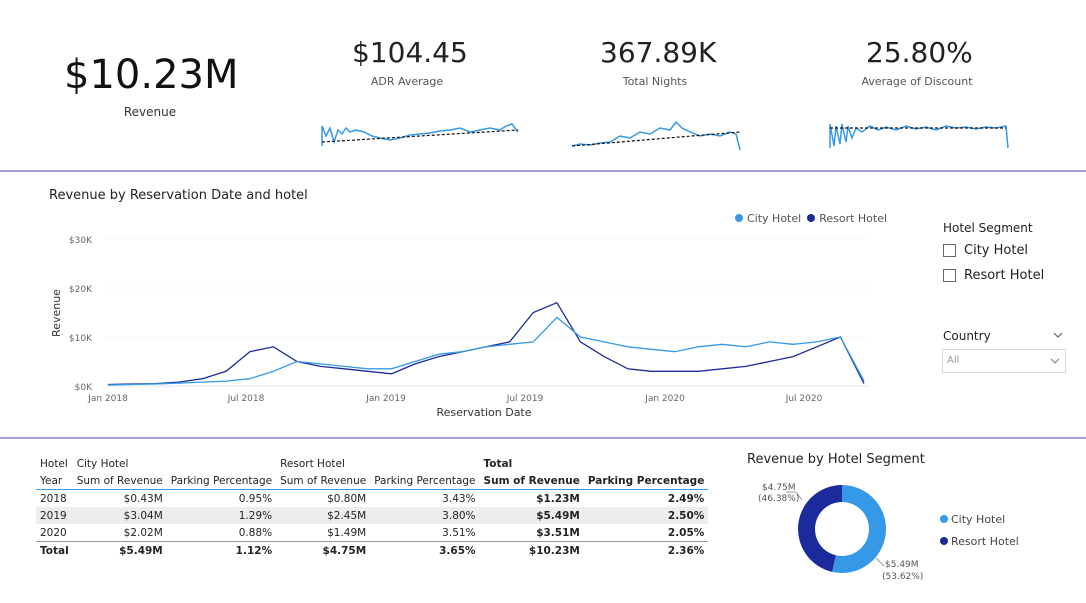 This screenshot has height=603, width=1086. Describe the element at coordinates (254, 550) in the screenshot. I see `cell: 1.12%` at that location.